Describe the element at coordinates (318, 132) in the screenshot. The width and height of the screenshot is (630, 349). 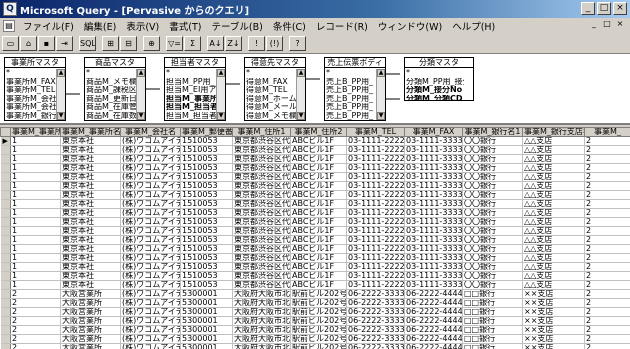
I see `column-header: 事業M_住所2` at that location.